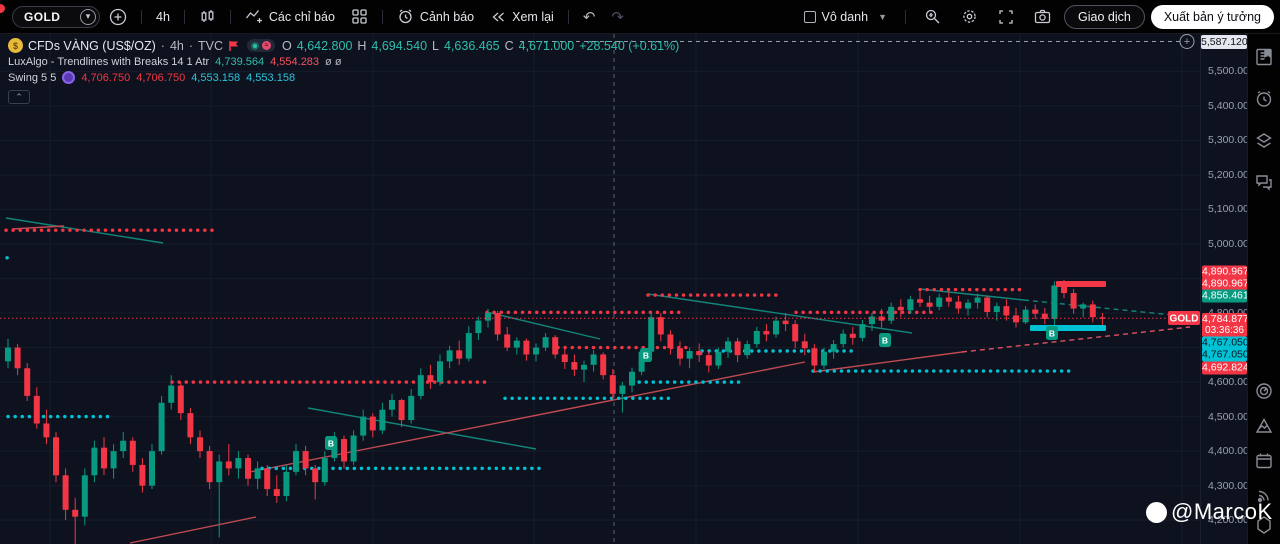  I want to click on ohlc-open: 4,642.800, so click(324, 45).